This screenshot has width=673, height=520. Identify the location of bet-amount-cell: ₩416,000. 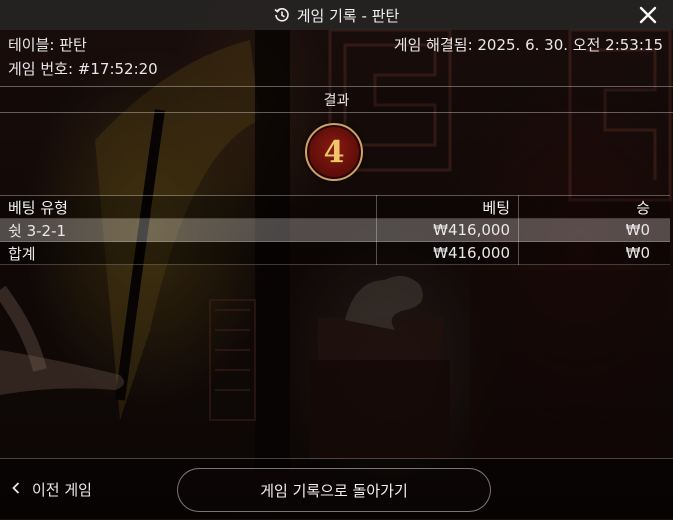
(447, 230).